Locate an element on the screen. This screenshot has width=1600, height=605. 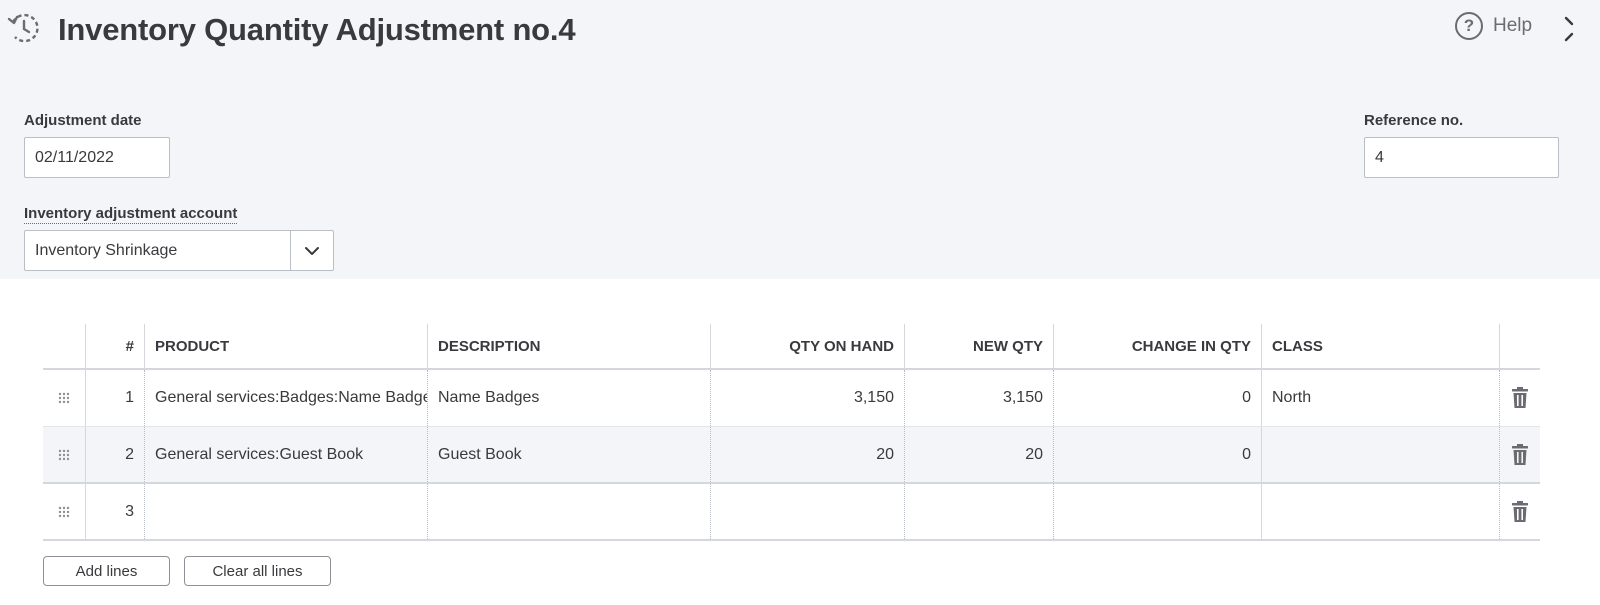
inventory-adjustment-account-label: Inventory adjustment account is located at coordinates (131, 214).